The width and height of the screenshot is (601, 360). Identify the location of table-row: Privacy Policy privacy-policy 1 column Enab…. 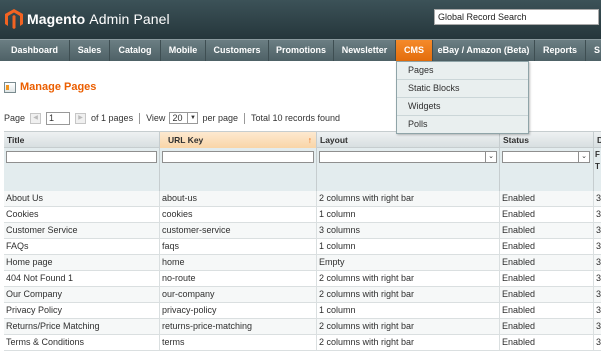
(302, 311).